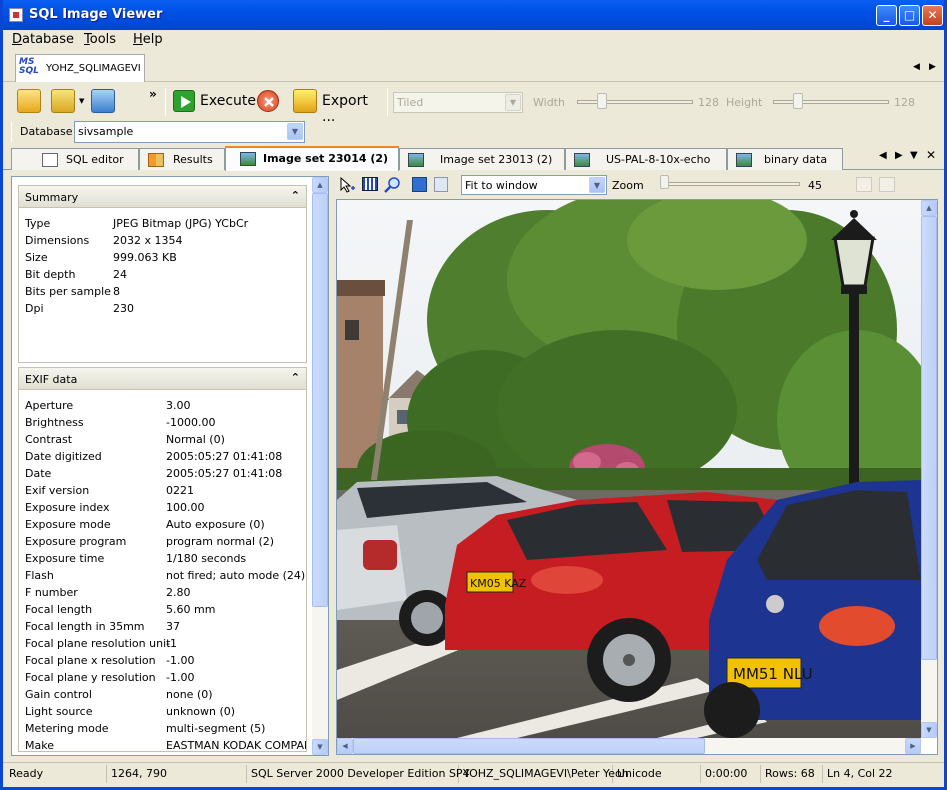 This screenshot has width=947, height=790. I want to click on toolbar-overflow-icon: », so click(153, 94).